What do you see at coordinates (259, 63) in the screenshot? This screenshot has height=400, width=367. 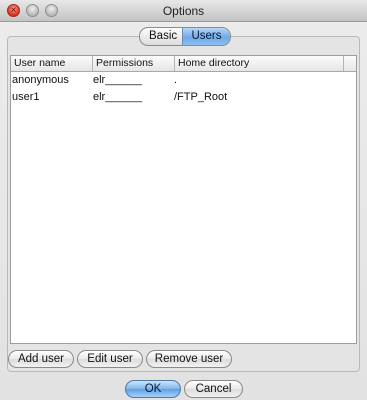 I see `column-header-home-directory: Home directory` at bounding box center [259, 63].